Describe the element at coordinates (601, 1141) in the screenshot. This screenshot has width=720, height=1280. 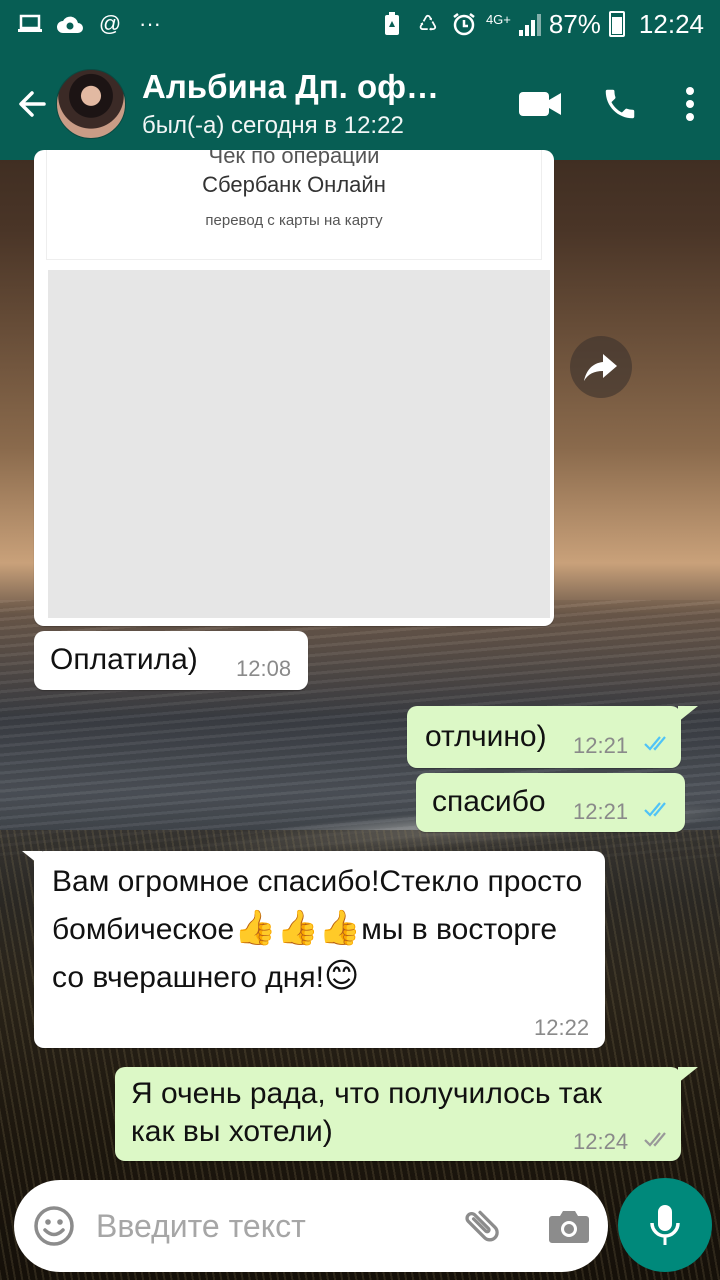
I see `message-time: 12:24` at that location.